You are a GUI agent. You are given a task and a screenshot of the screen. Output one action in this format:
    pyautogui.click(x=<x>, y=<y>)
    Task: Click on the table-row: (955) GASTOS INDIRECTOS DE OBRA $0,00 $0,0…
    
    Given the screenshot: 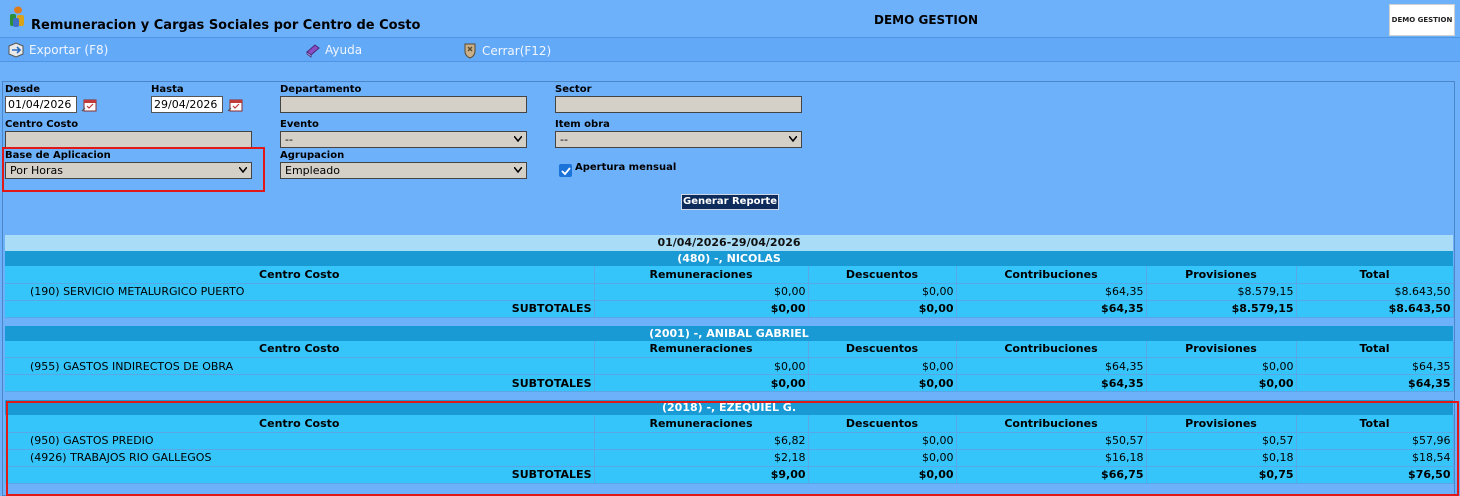 What is the action you would take?
    pyautogui.click(x=729, y=366)
    